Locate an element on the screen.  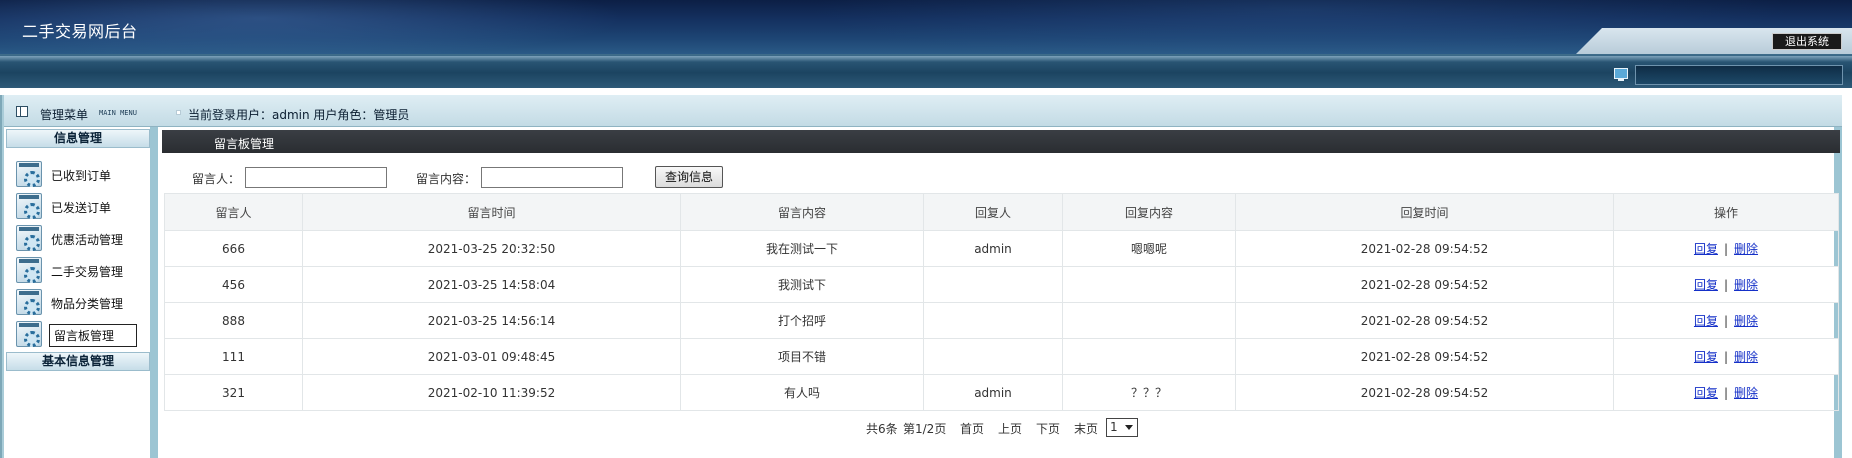
pager-next: 下页 is located at coordinates (1048, 428).